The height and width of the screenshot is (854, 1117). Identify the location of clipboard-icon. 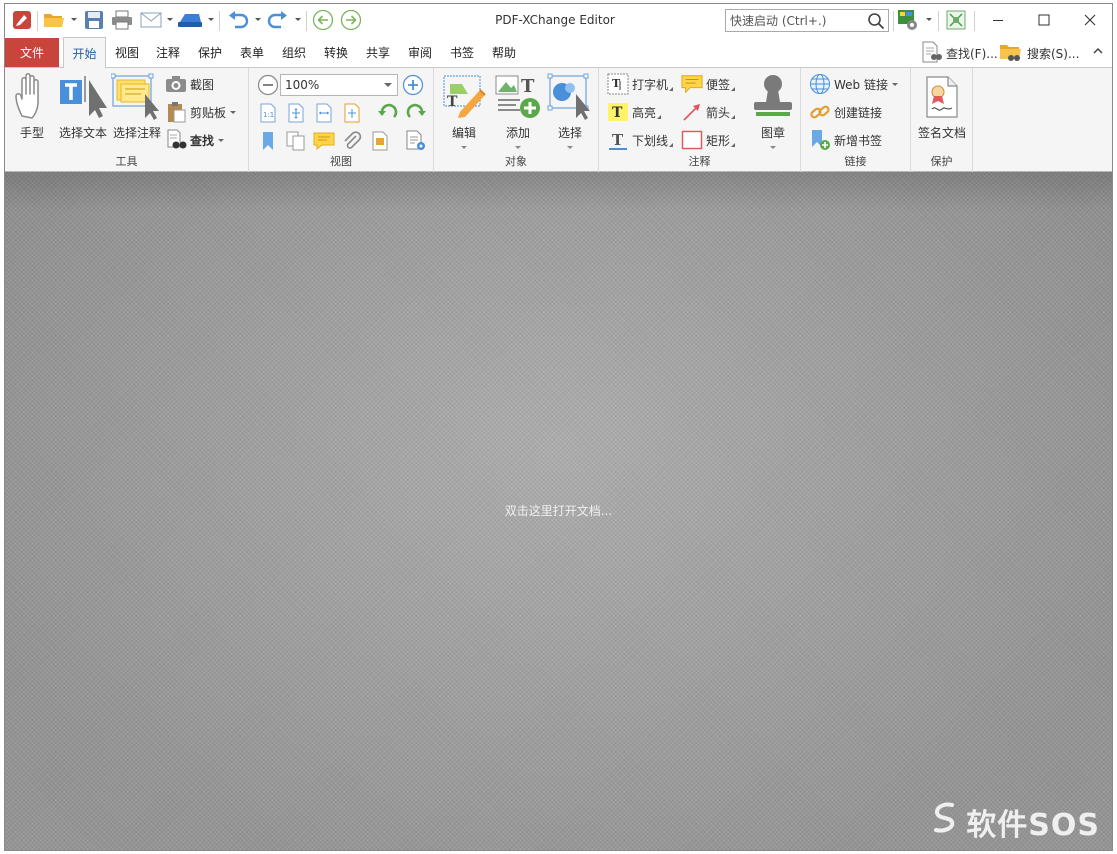
(176, 112).